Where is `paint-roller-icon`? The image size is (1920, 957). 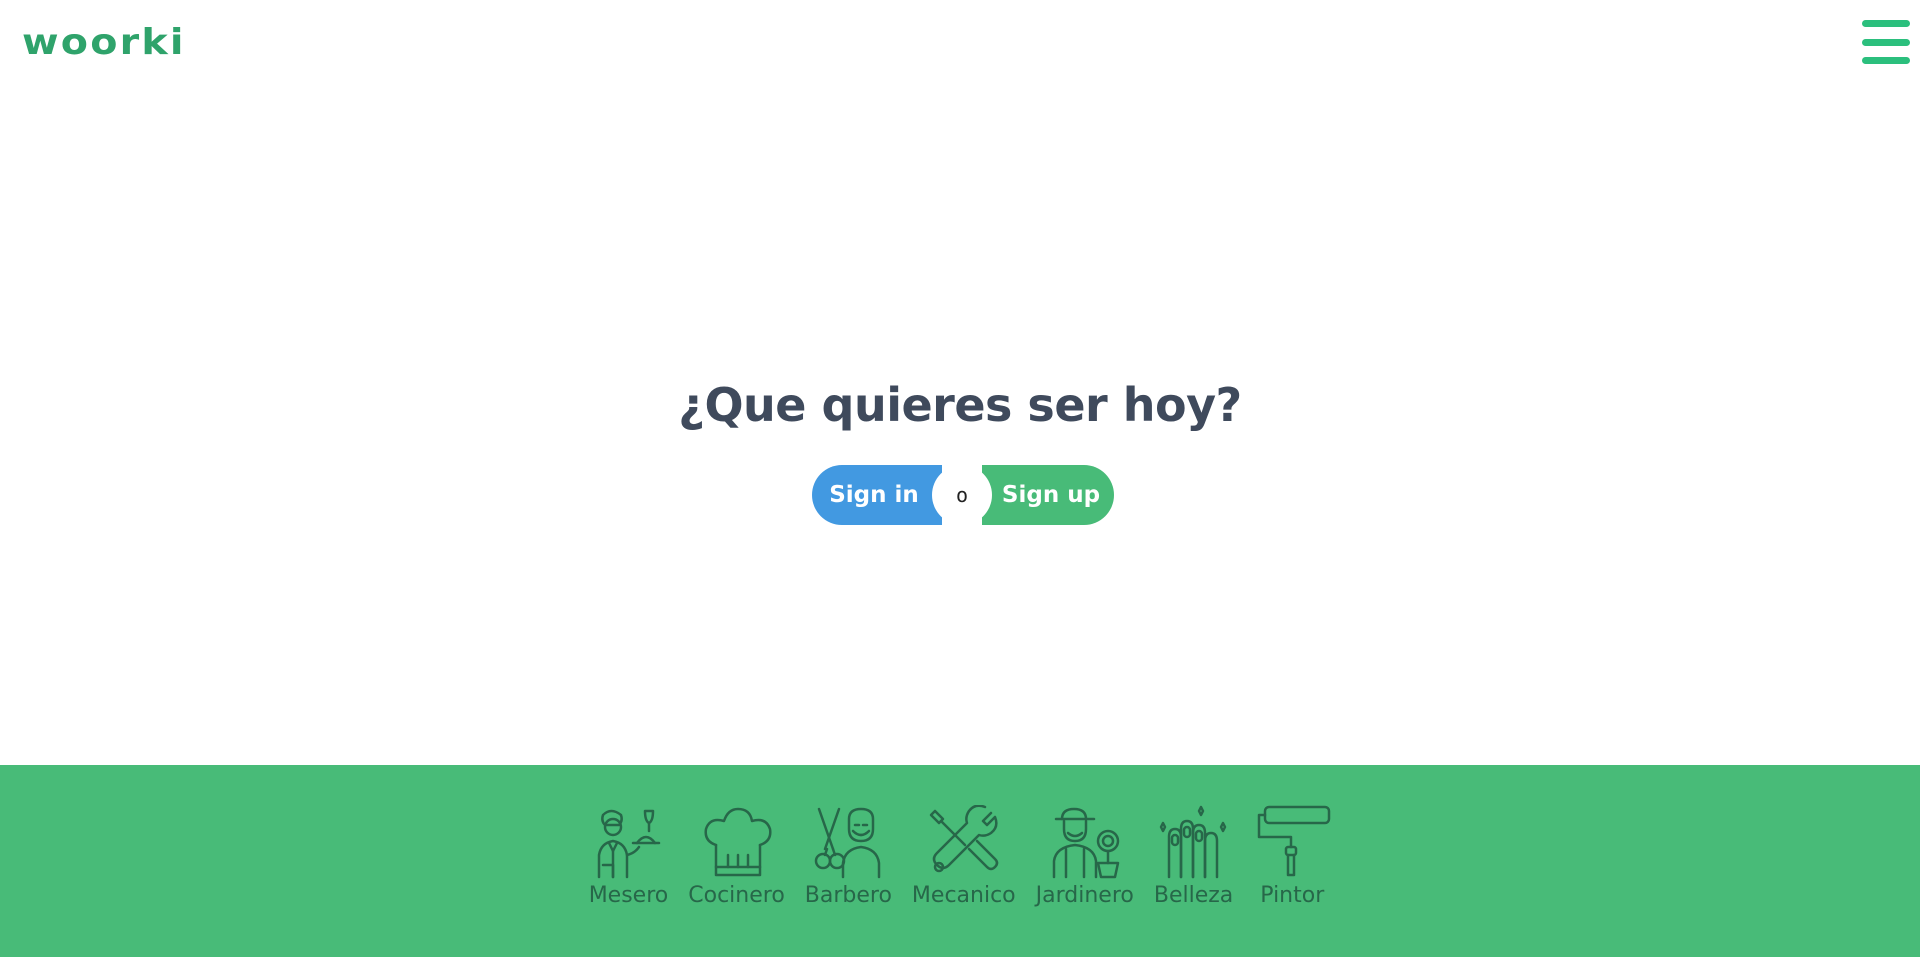 paint-roller-icon is located at coordinates (1294, 841).